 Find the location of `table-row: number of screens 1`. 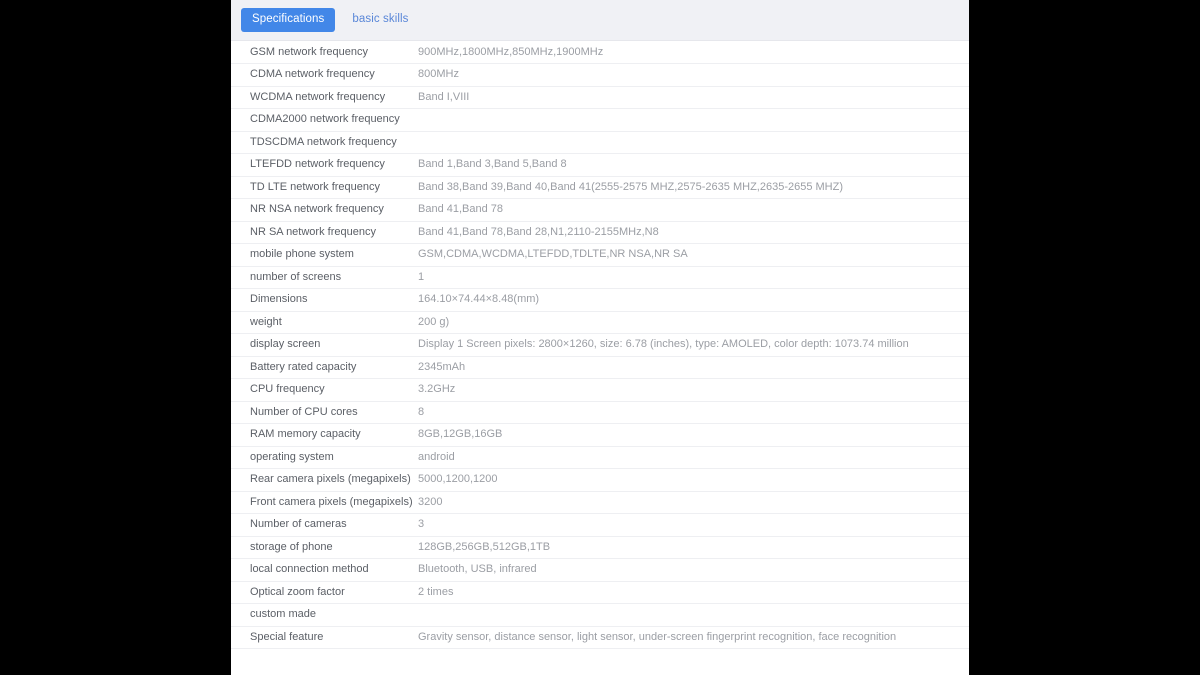

table-row: number of screens 1 is located at coordinates (600, 277).